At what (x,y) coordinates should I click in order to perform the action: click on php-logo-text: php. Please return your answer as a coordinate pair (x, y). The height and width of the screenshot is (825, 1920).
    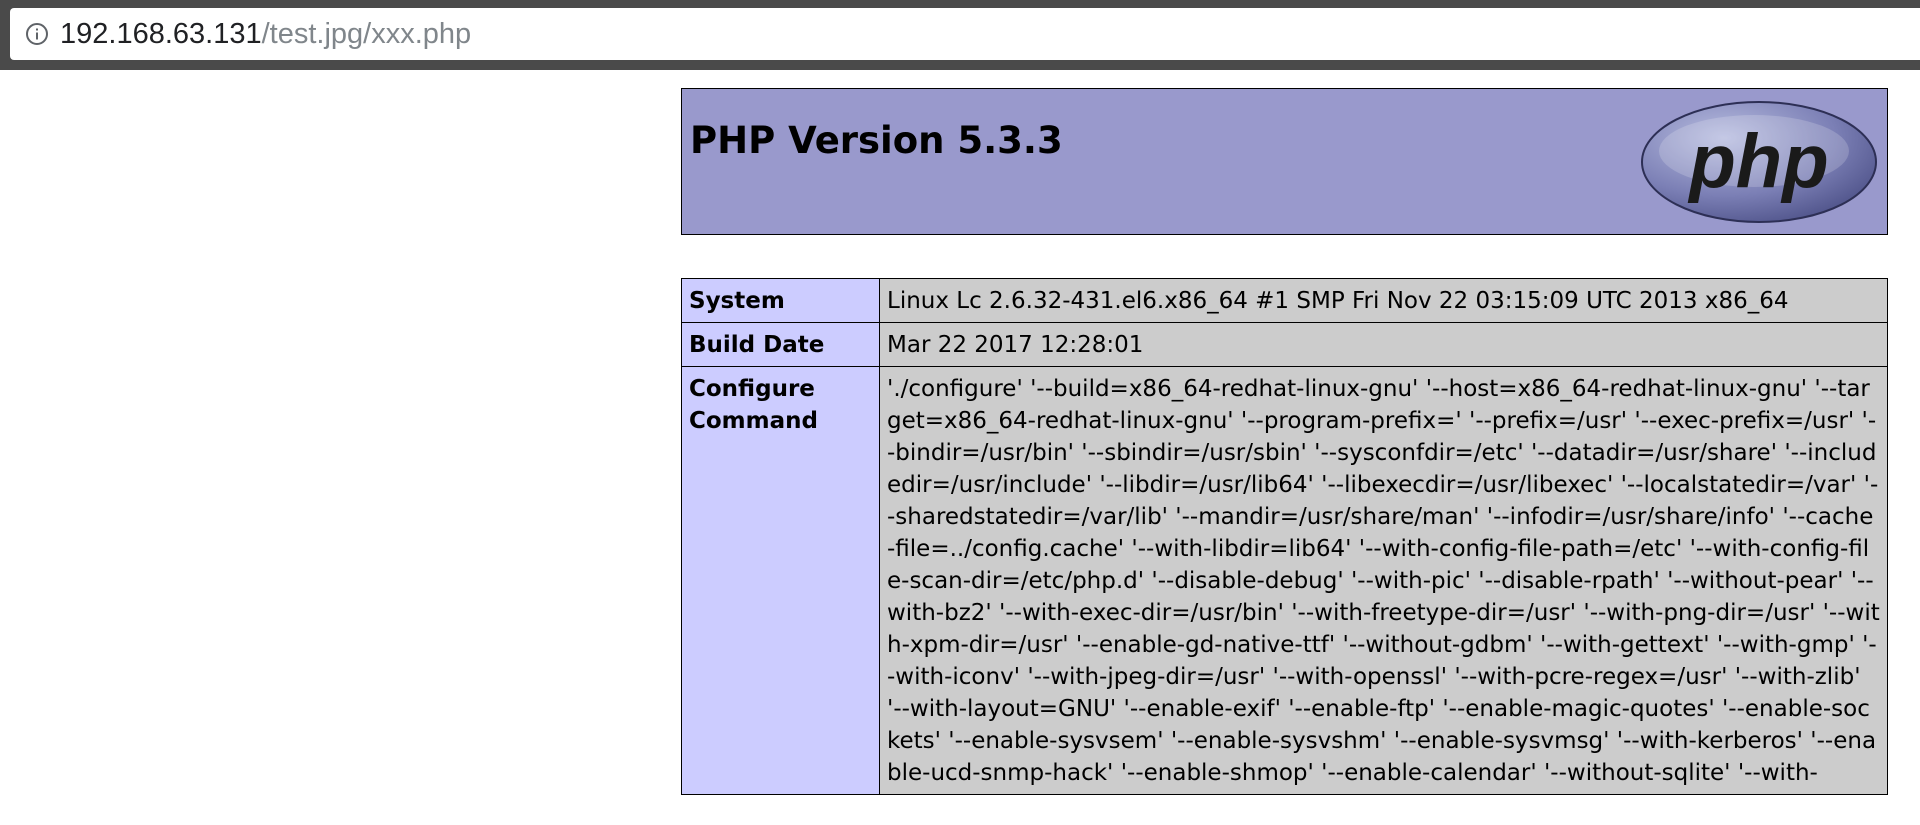
    Looking at the image, I should click on (1757, 161).